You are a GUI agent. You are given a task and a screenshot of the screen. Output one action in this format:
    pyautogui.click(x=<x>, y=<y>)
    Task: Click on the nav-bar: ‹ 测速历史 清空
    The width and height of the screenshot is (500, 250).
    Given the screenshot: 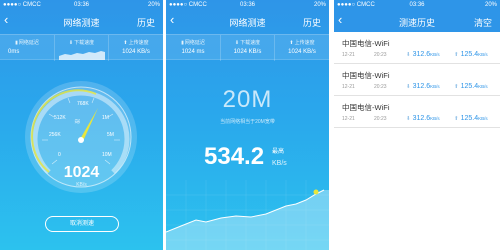 What is the action you would take?
    pyautogui.click(x=417, y=21)
    